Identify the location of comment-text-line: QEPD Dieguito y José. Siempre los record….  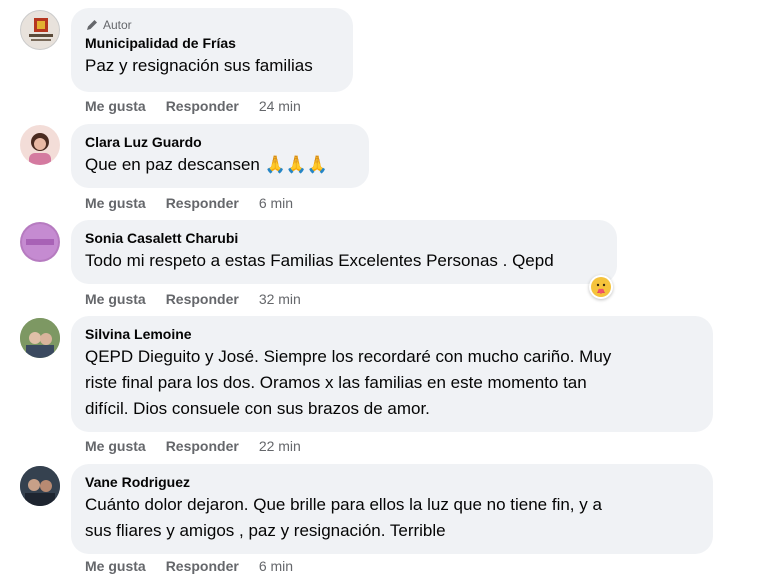
(348, 356).